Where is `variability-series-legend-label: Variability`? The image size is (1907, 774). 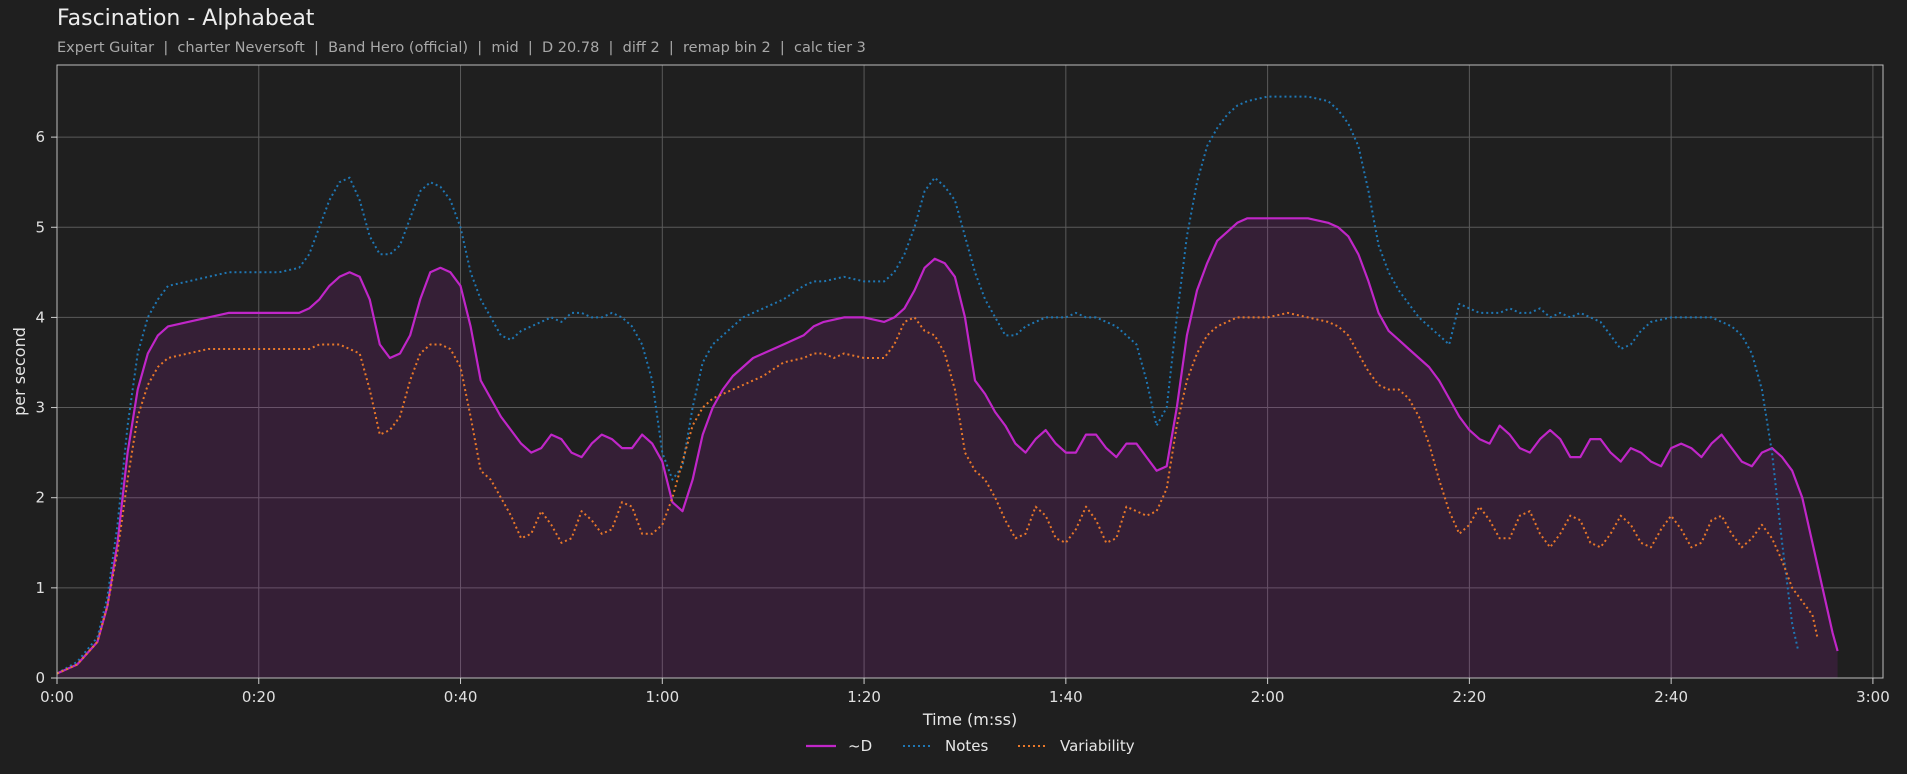 variability-series-legend-label: Variability is located at coordinates (1097, 746).